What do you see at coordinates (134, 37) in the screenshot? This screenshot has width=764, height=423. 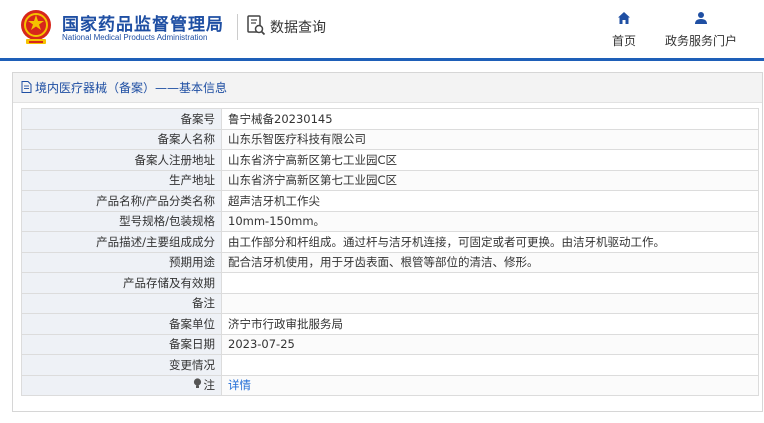 I see `org-name-en: National Medical Products Administration` at bounding box center [134, 37].